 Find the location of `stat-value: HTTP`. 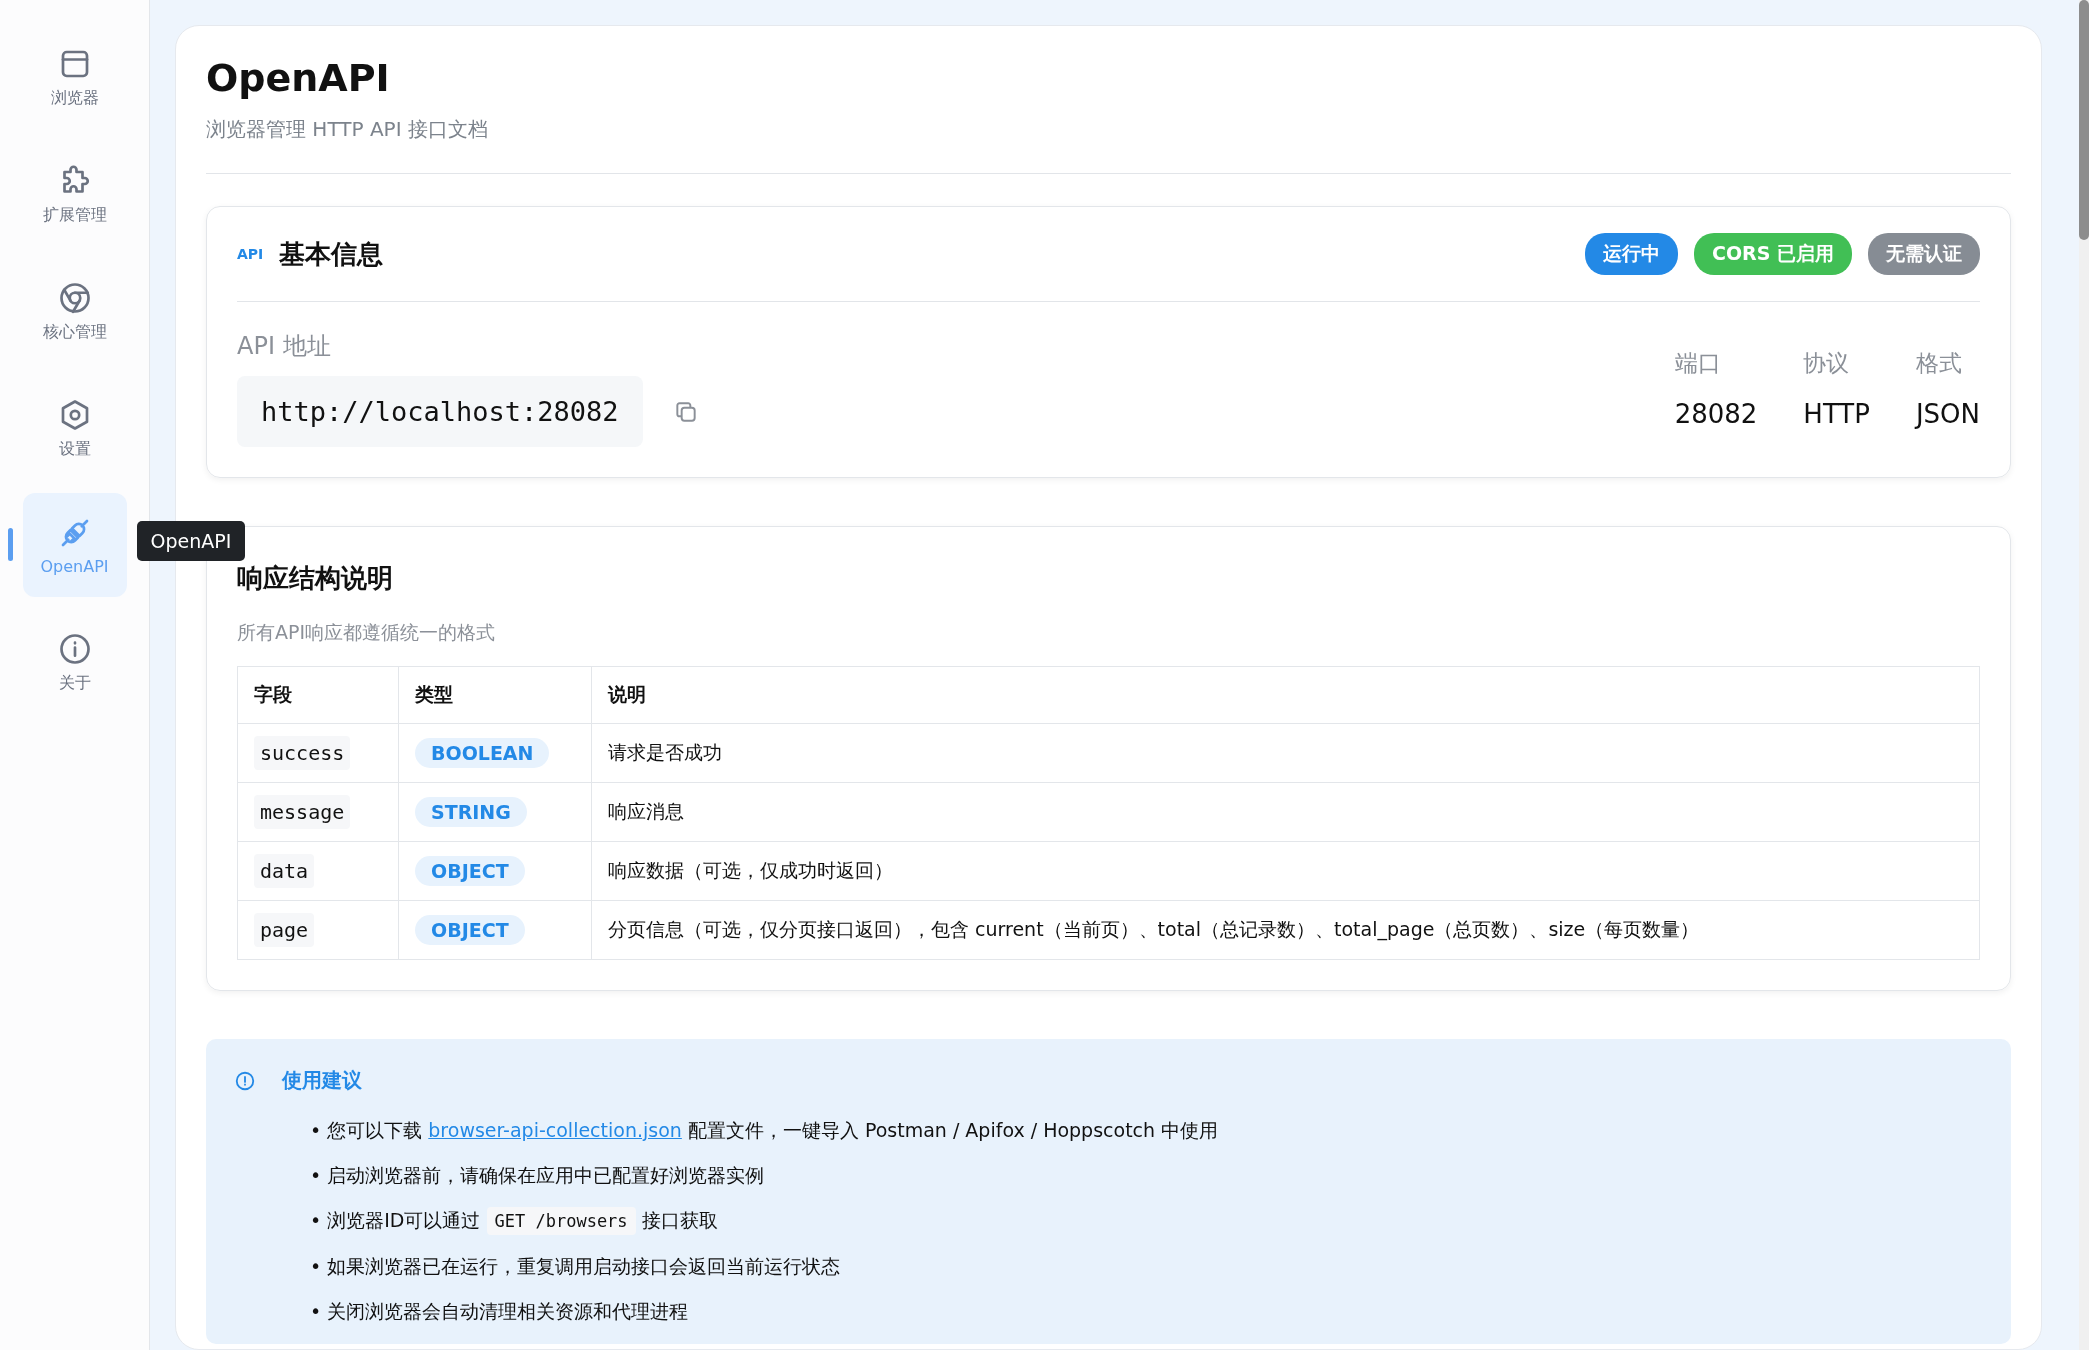

stat-value: HTTP is located at coordinates (1836, 414).